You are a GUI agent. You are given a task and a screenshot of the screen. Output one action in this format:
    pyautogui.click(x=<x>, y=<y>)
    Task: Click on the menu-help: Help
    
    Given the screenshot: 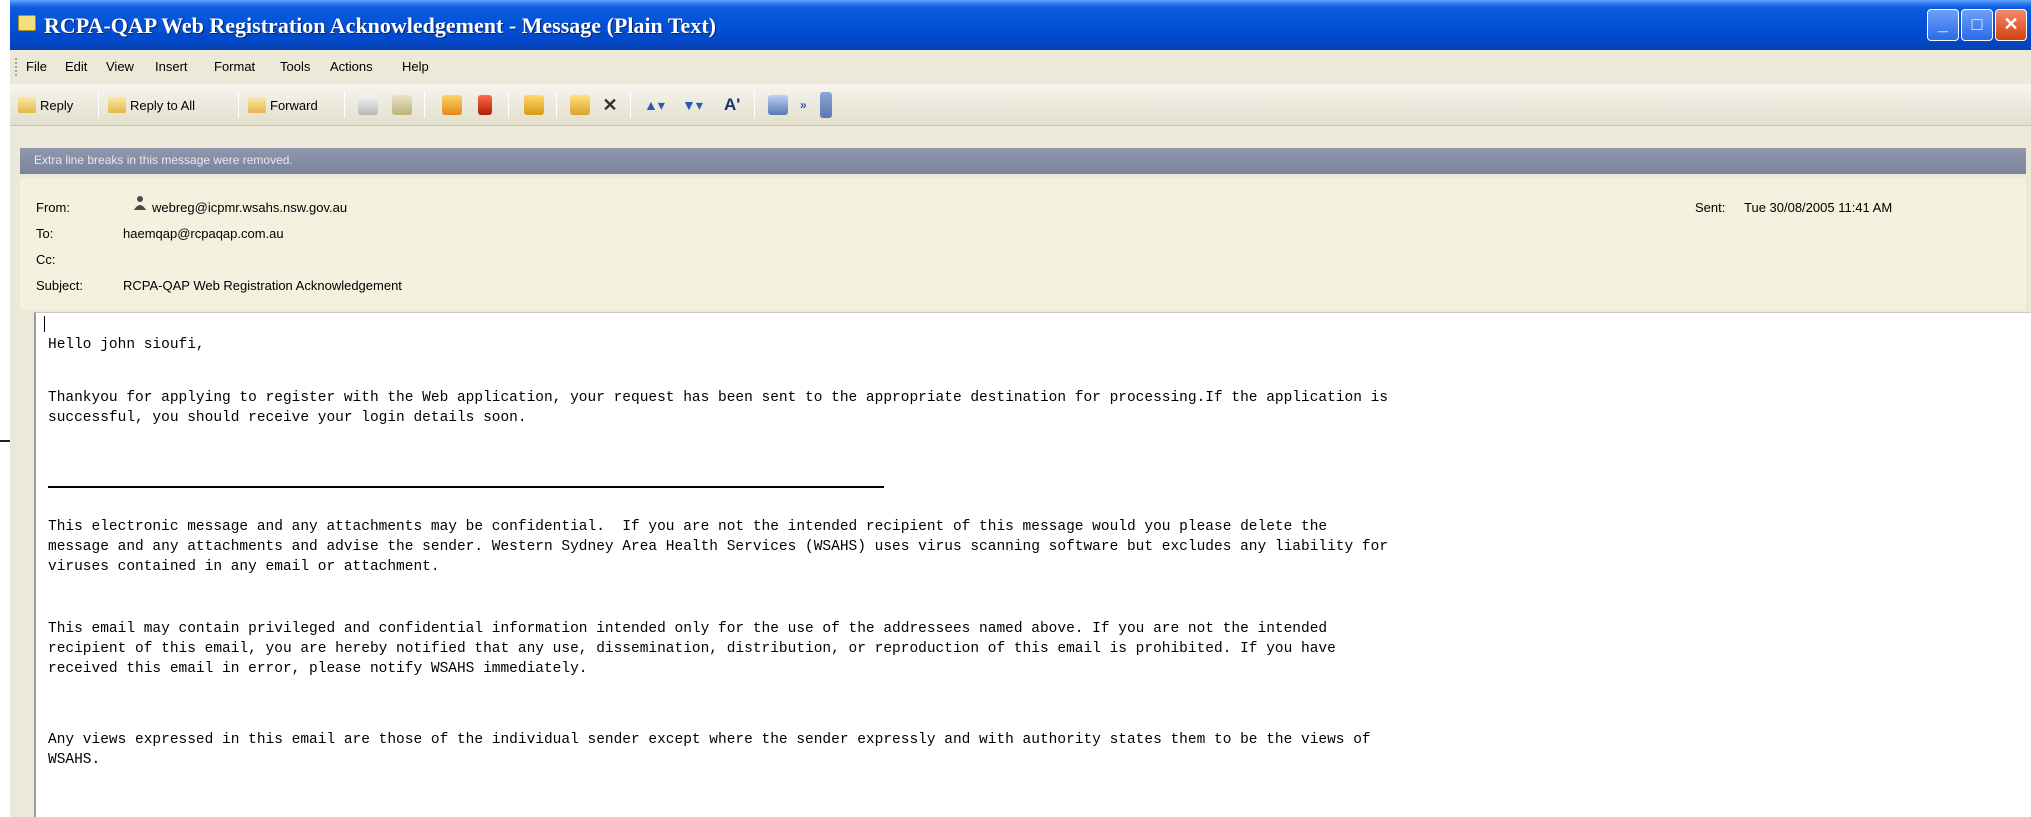 What is the action you would take?
    pyautogui.click(x=415, y=66)
    